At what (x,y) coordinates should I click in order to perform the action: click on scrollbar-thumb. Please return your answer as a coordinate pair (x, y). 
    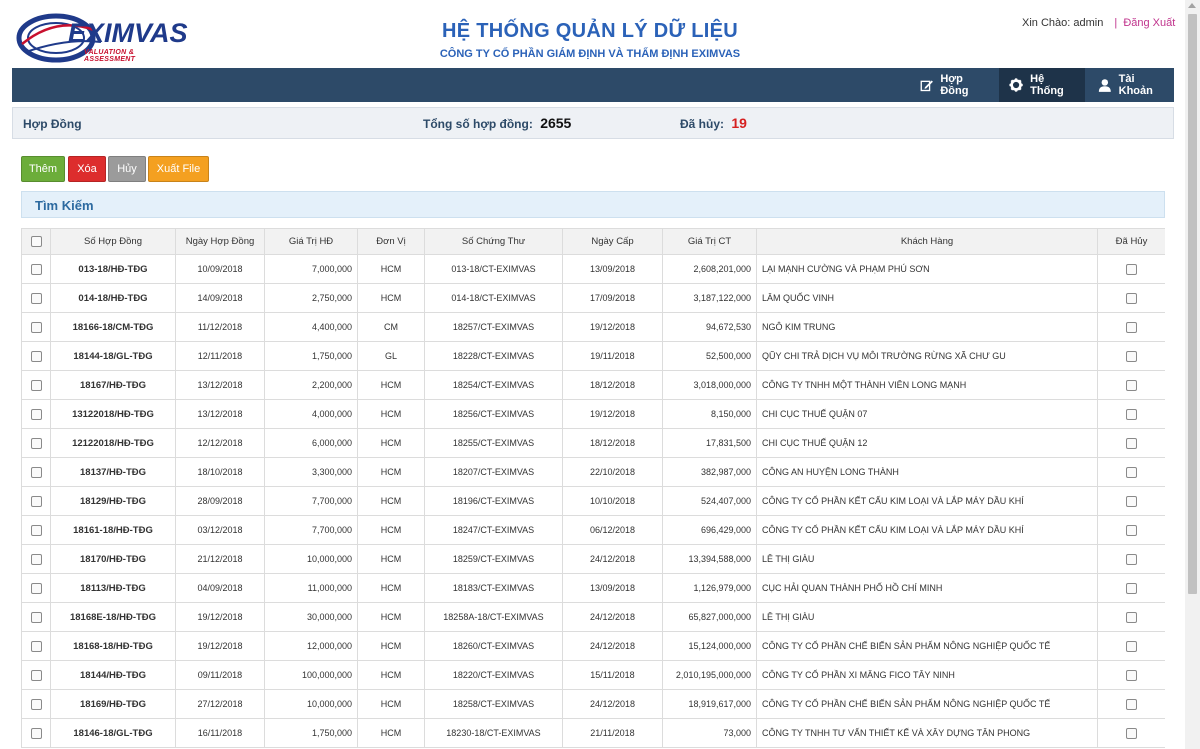
    Looking at the image, I should click on (1192, 304).